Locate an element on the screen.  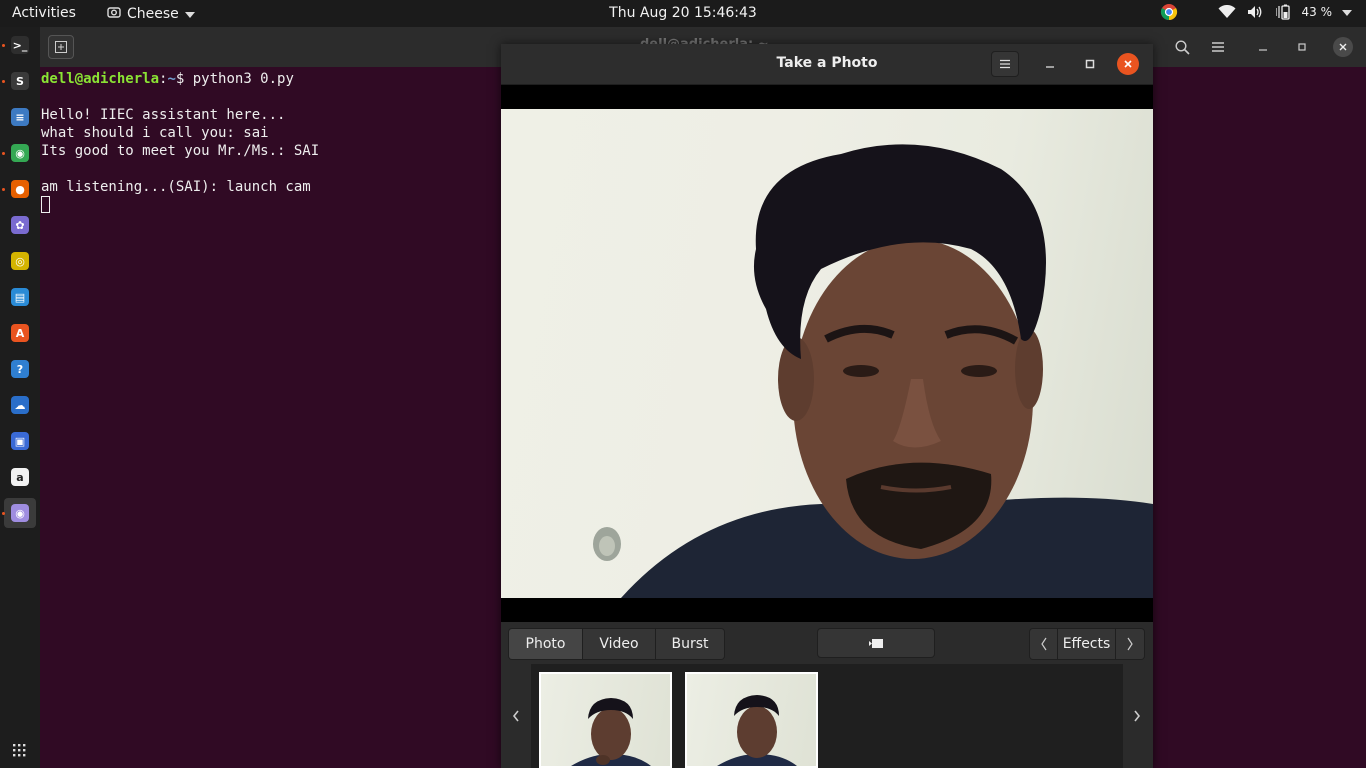
help-icon: ? is located at coordinates (20, 369).